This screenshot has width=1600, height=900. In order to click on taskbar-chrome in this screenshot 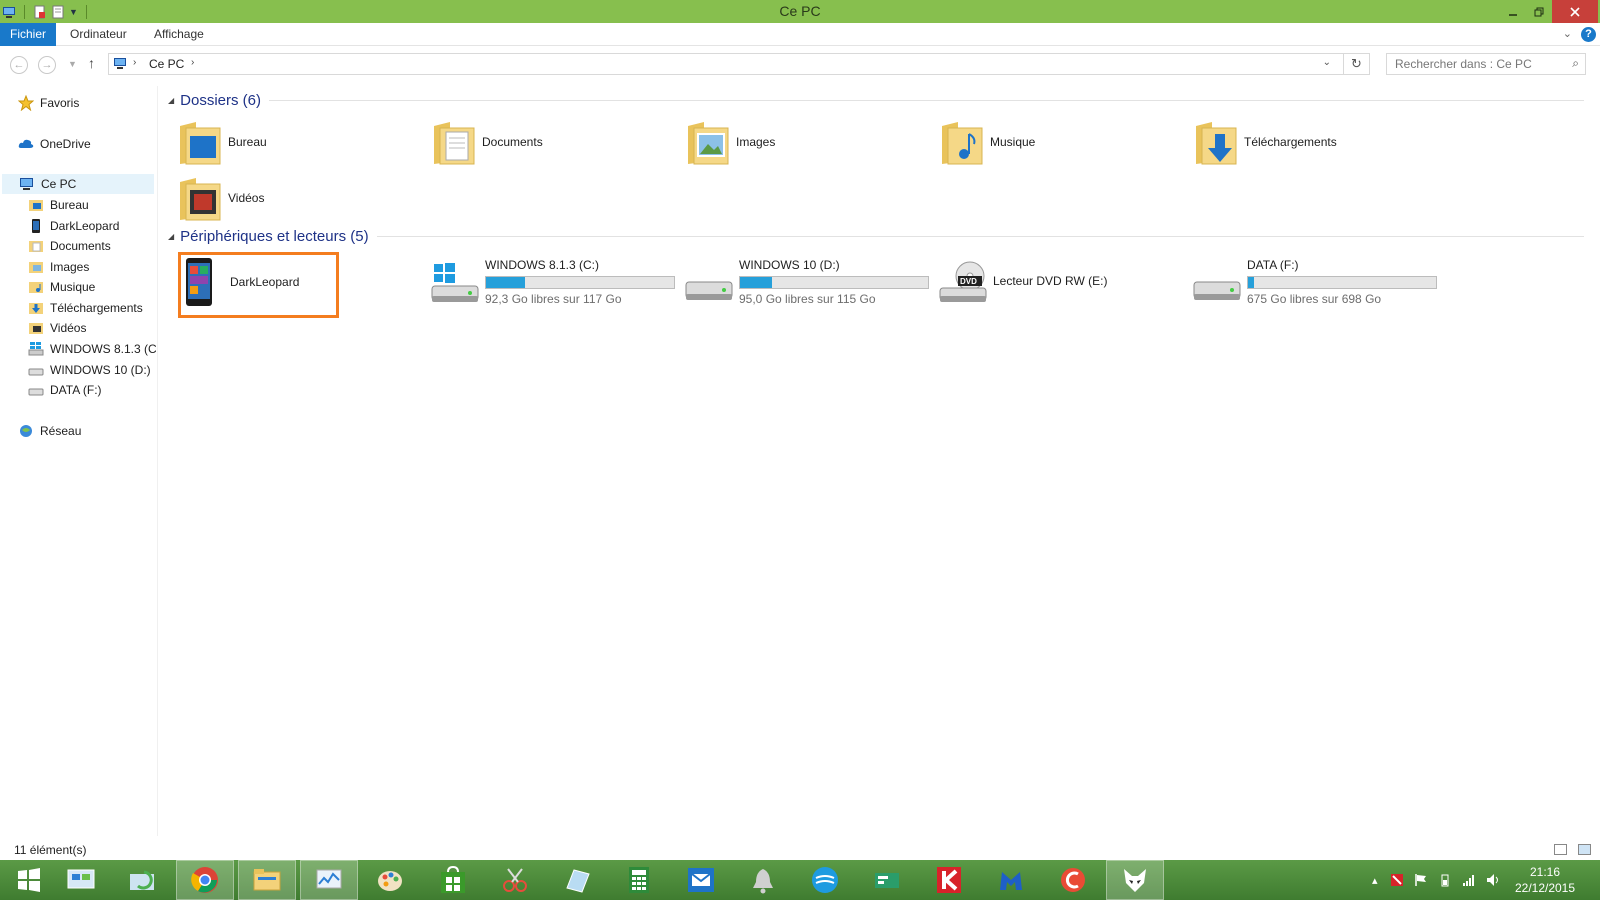, I will do `click(205, 880)`.